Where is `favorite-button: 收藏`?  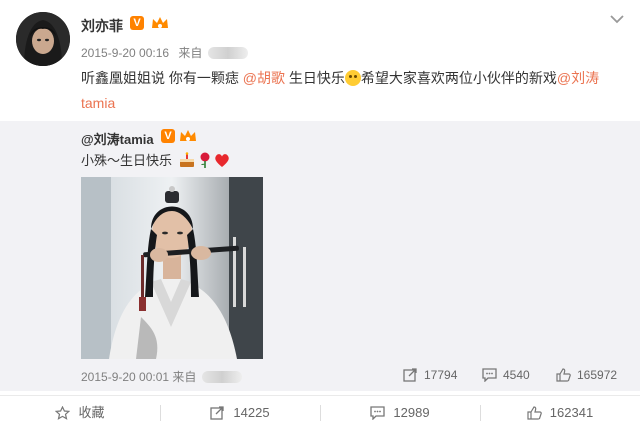
favorite-button: 收藏 is located at coordinates (80, 412).